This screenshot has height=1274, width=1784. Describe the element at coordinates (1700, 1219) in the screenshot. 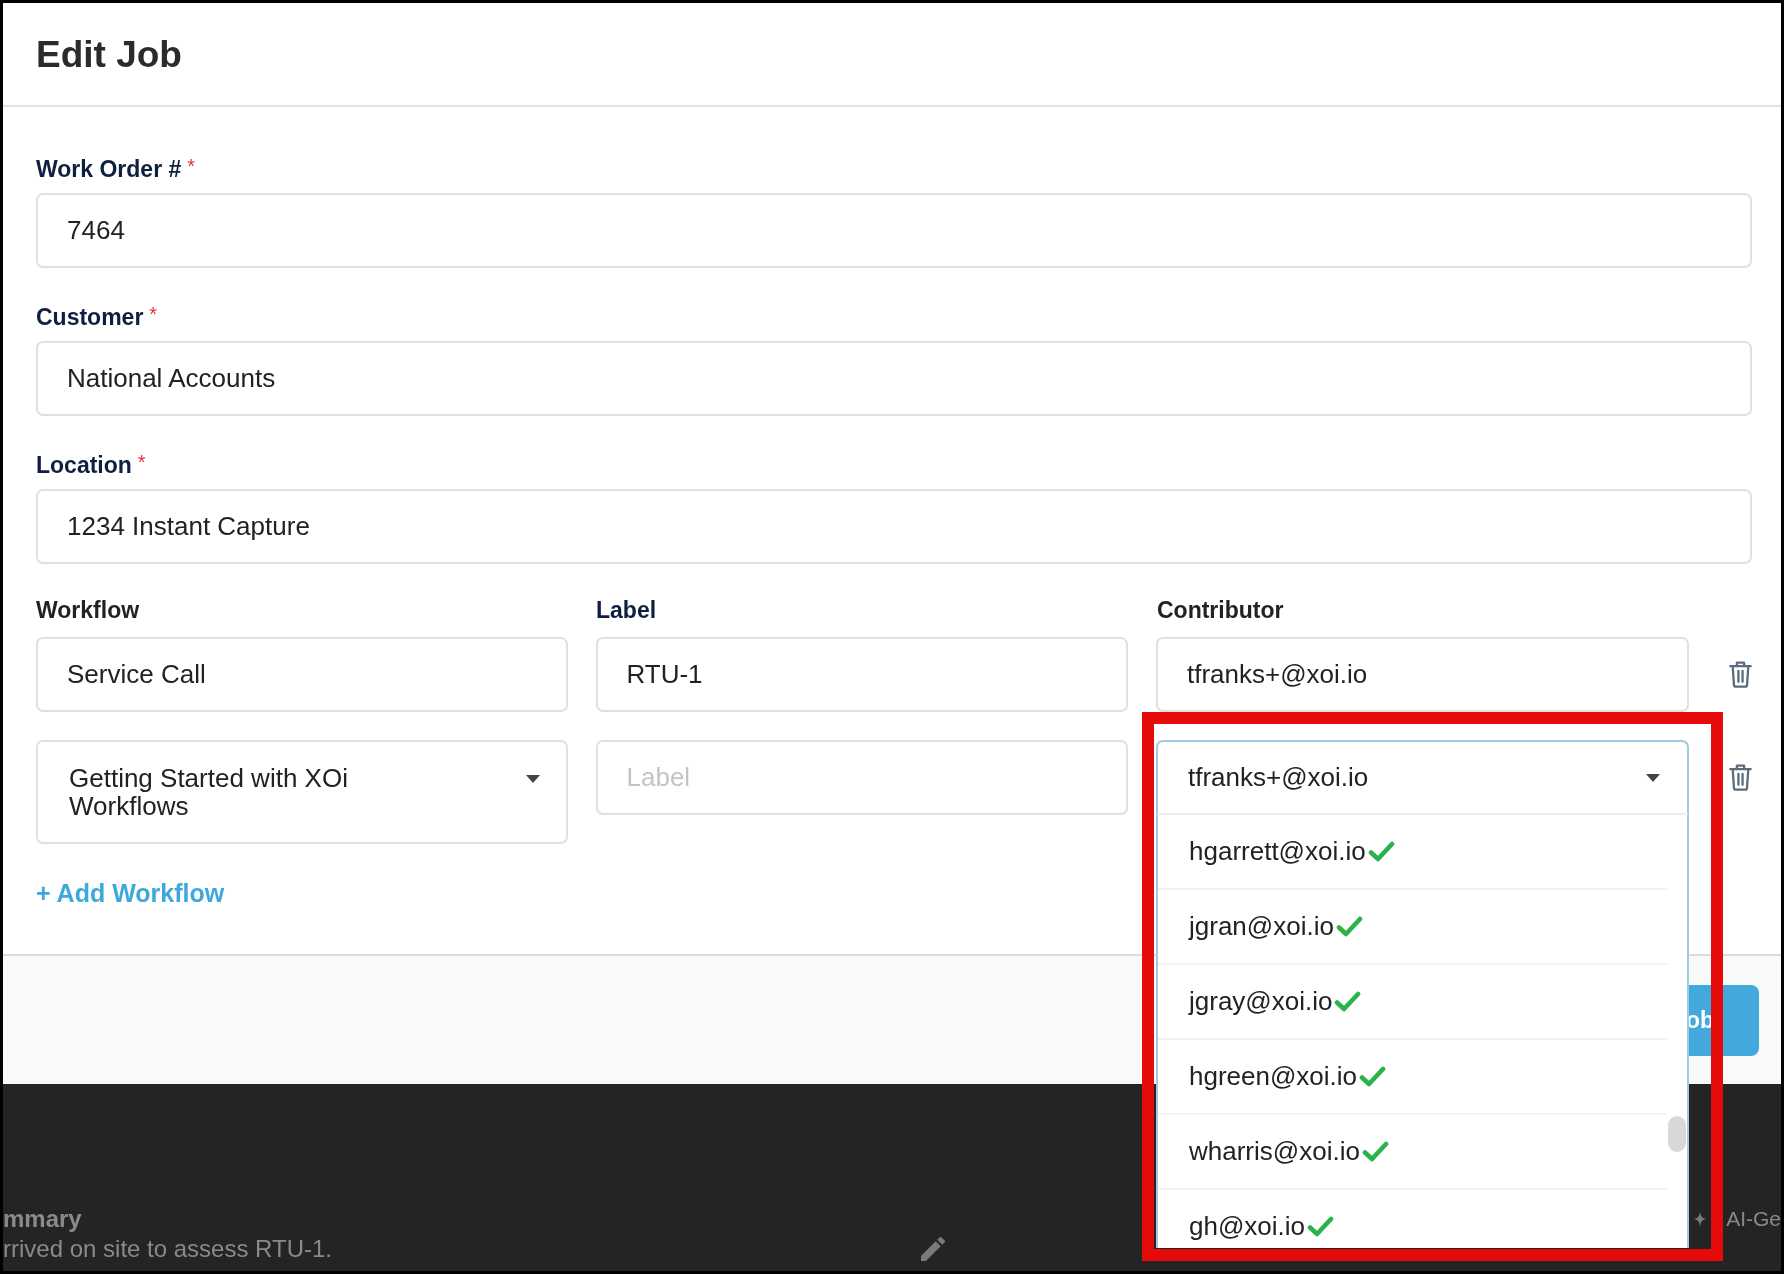

I see `sparkle-icon` at that location.